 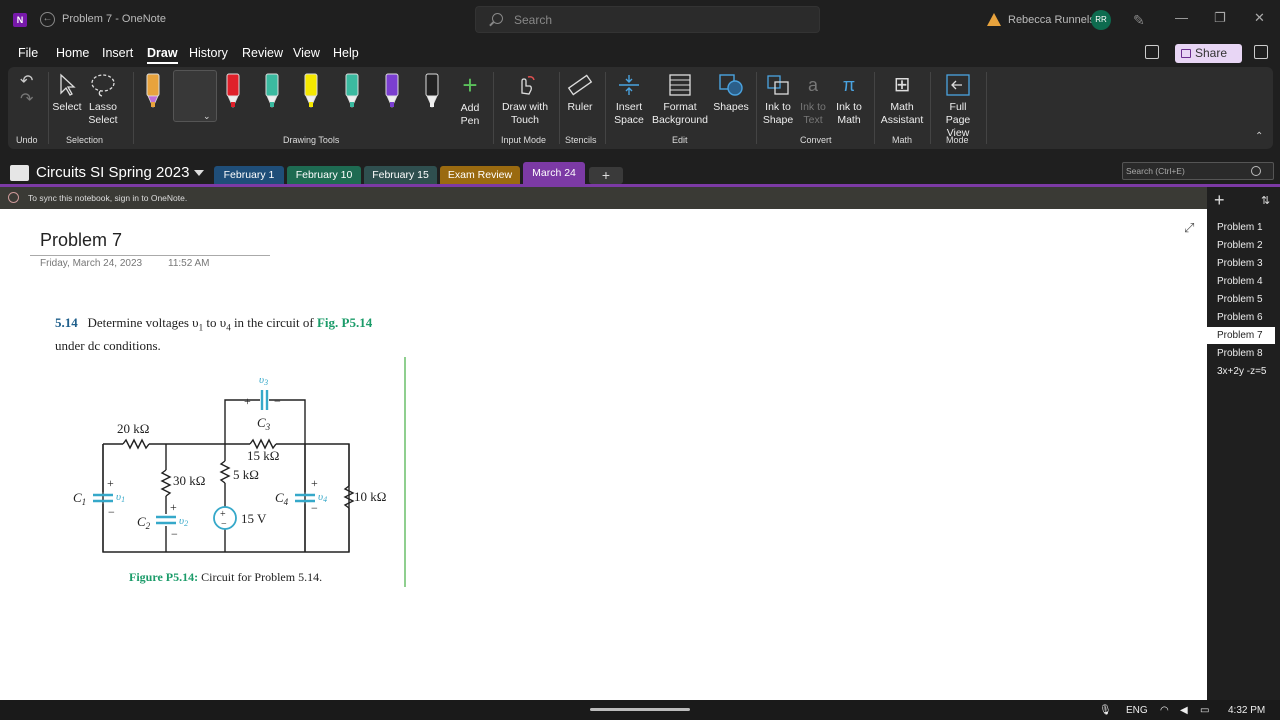 I want to click on selection-group-label: Selection, so click(x=85, y=140).